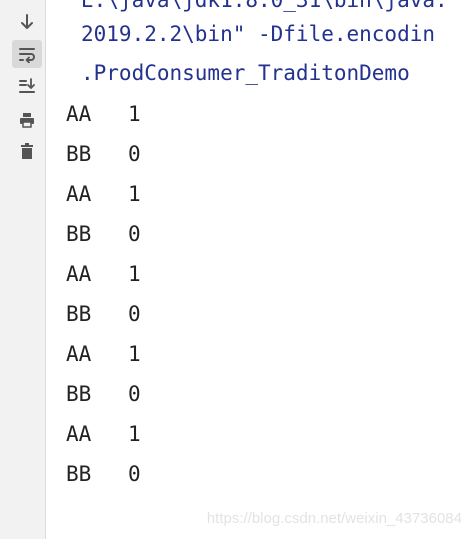 This screenshot has width=470, height=539. I want to click on soft-wrap-button, so click(27, 54).